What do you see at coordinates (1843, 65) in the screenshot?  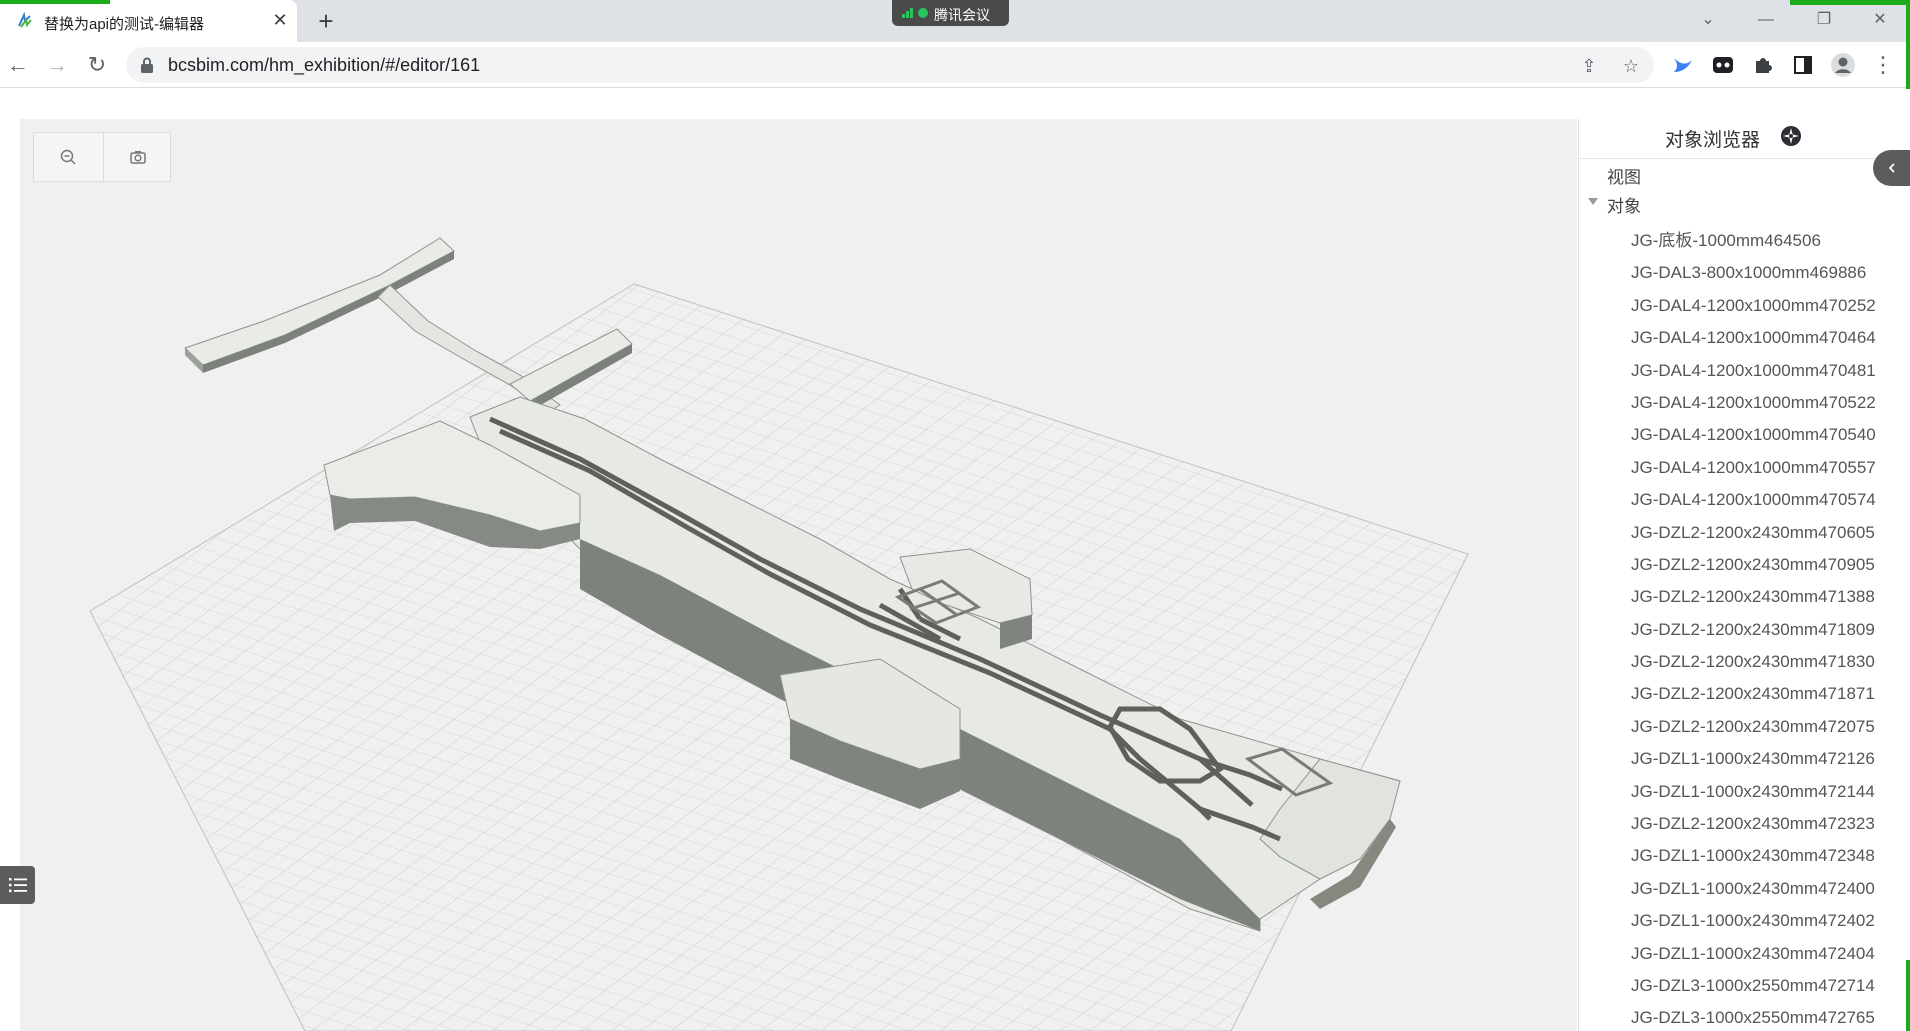 I see `profile-avatar-icon` at bounding box center [1843, 65].